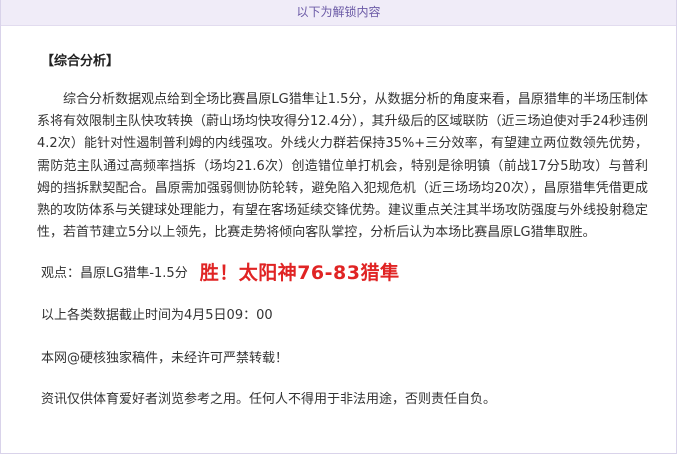  I want to click on view-value: 昌原LG猎隼-1.5分, so click(134, 273).